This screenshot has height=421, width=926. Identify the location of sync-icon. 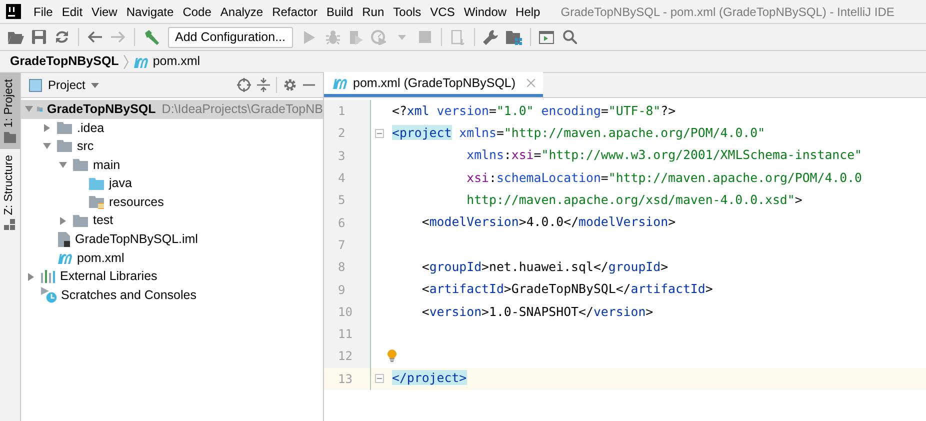
(62, 37).